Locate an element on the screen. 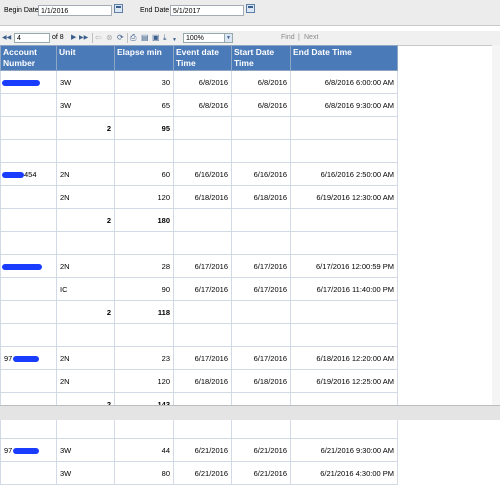 The height and width of the screenshot is (485, 500). column-header: Unit is located at coordinates (85, 58).